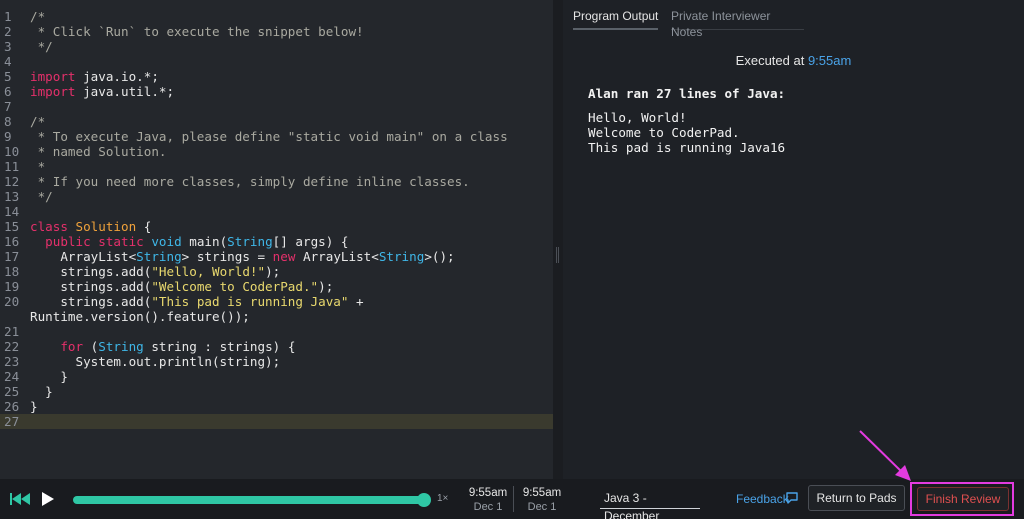  Describe the element at coordinates (12, 331) in the screenshot. I see `line-number: 21` at that location.